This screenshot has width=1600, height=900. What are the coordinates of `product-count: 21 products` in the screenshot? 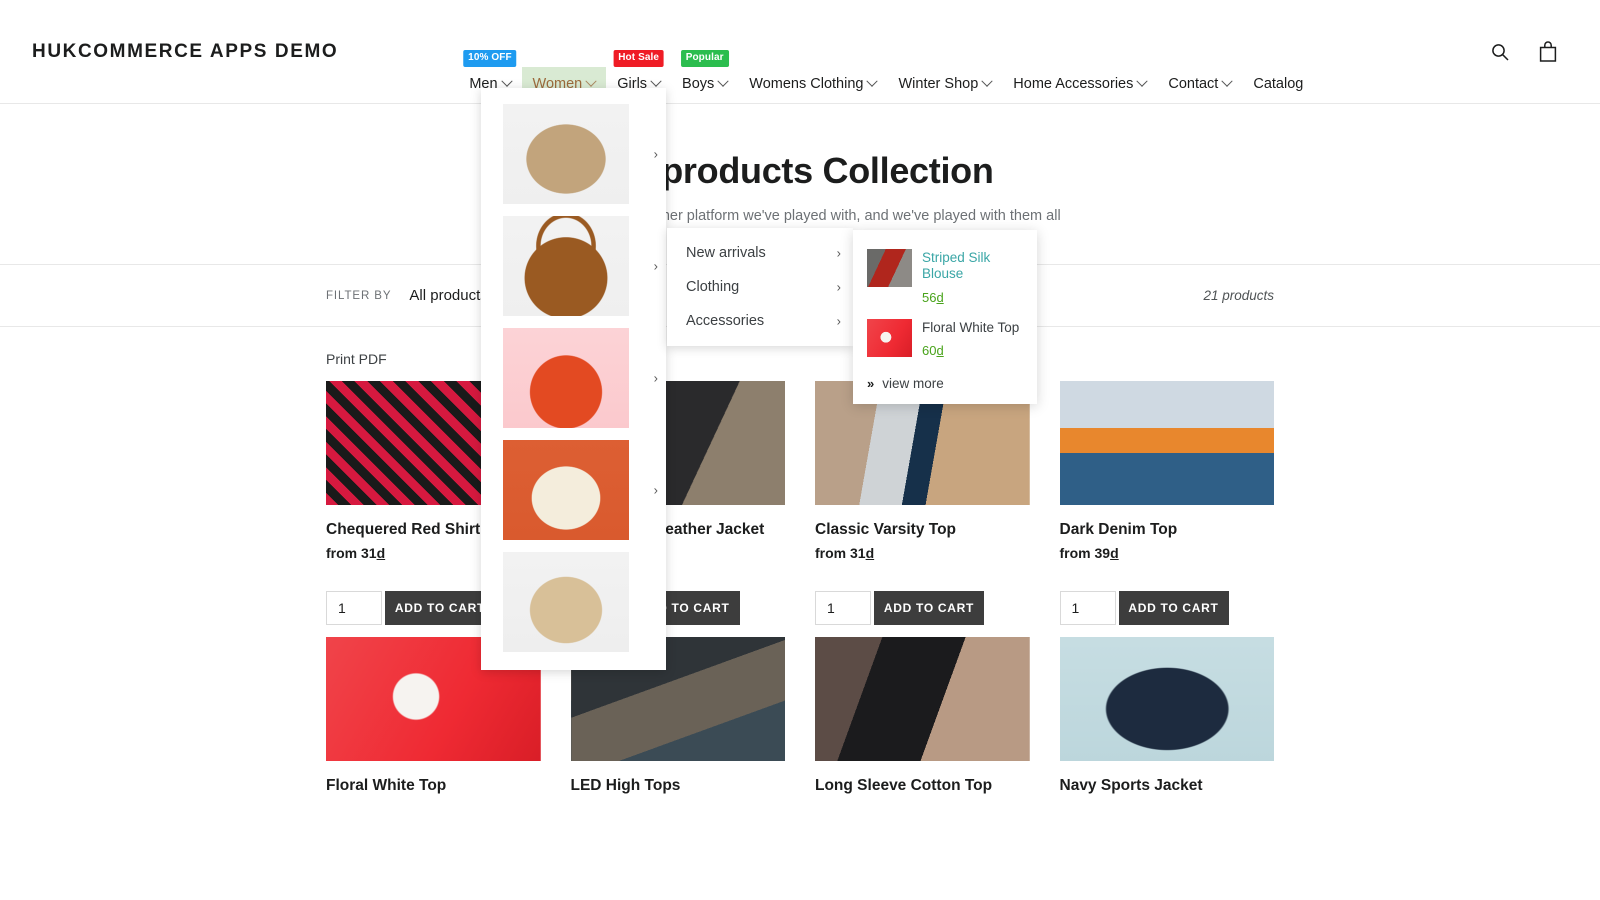 It's located at (1238, 295).